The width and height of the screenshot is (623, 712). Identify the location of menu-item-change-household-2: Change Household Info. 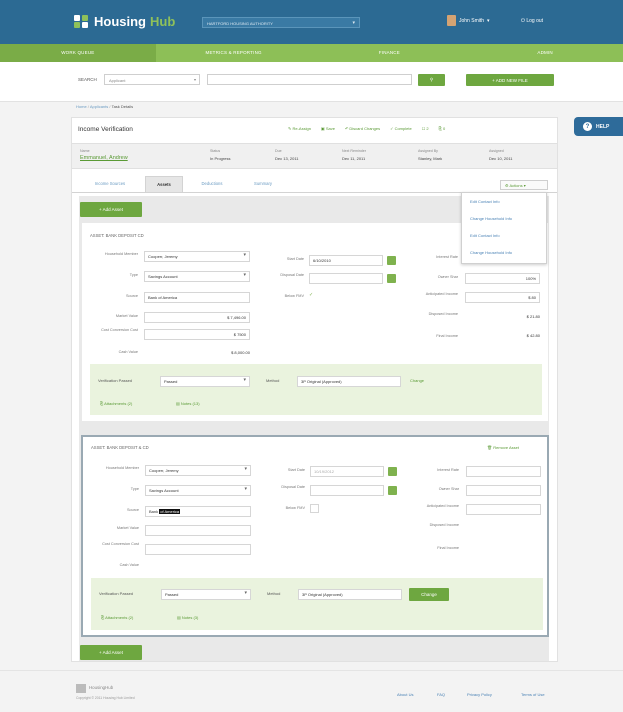
(504, 252).